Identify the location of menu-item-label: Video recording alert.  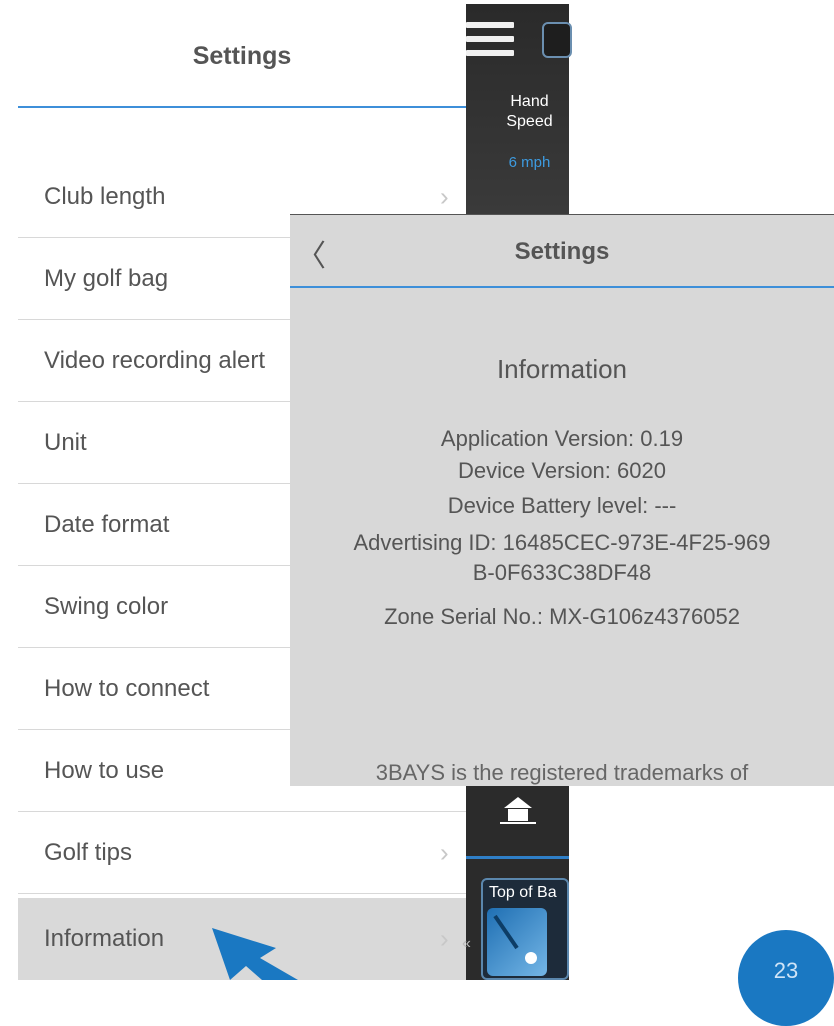
(155, 360).